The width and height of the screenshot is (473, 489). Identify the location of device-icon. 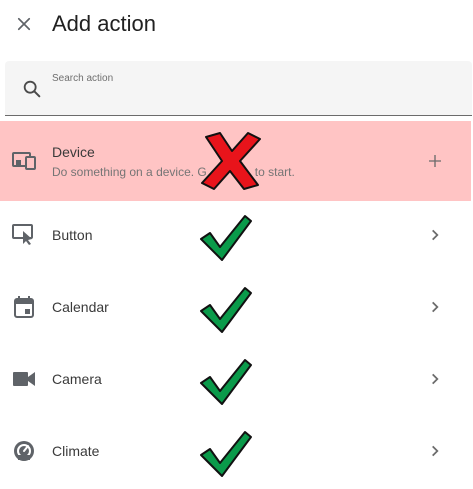
(24, 161).